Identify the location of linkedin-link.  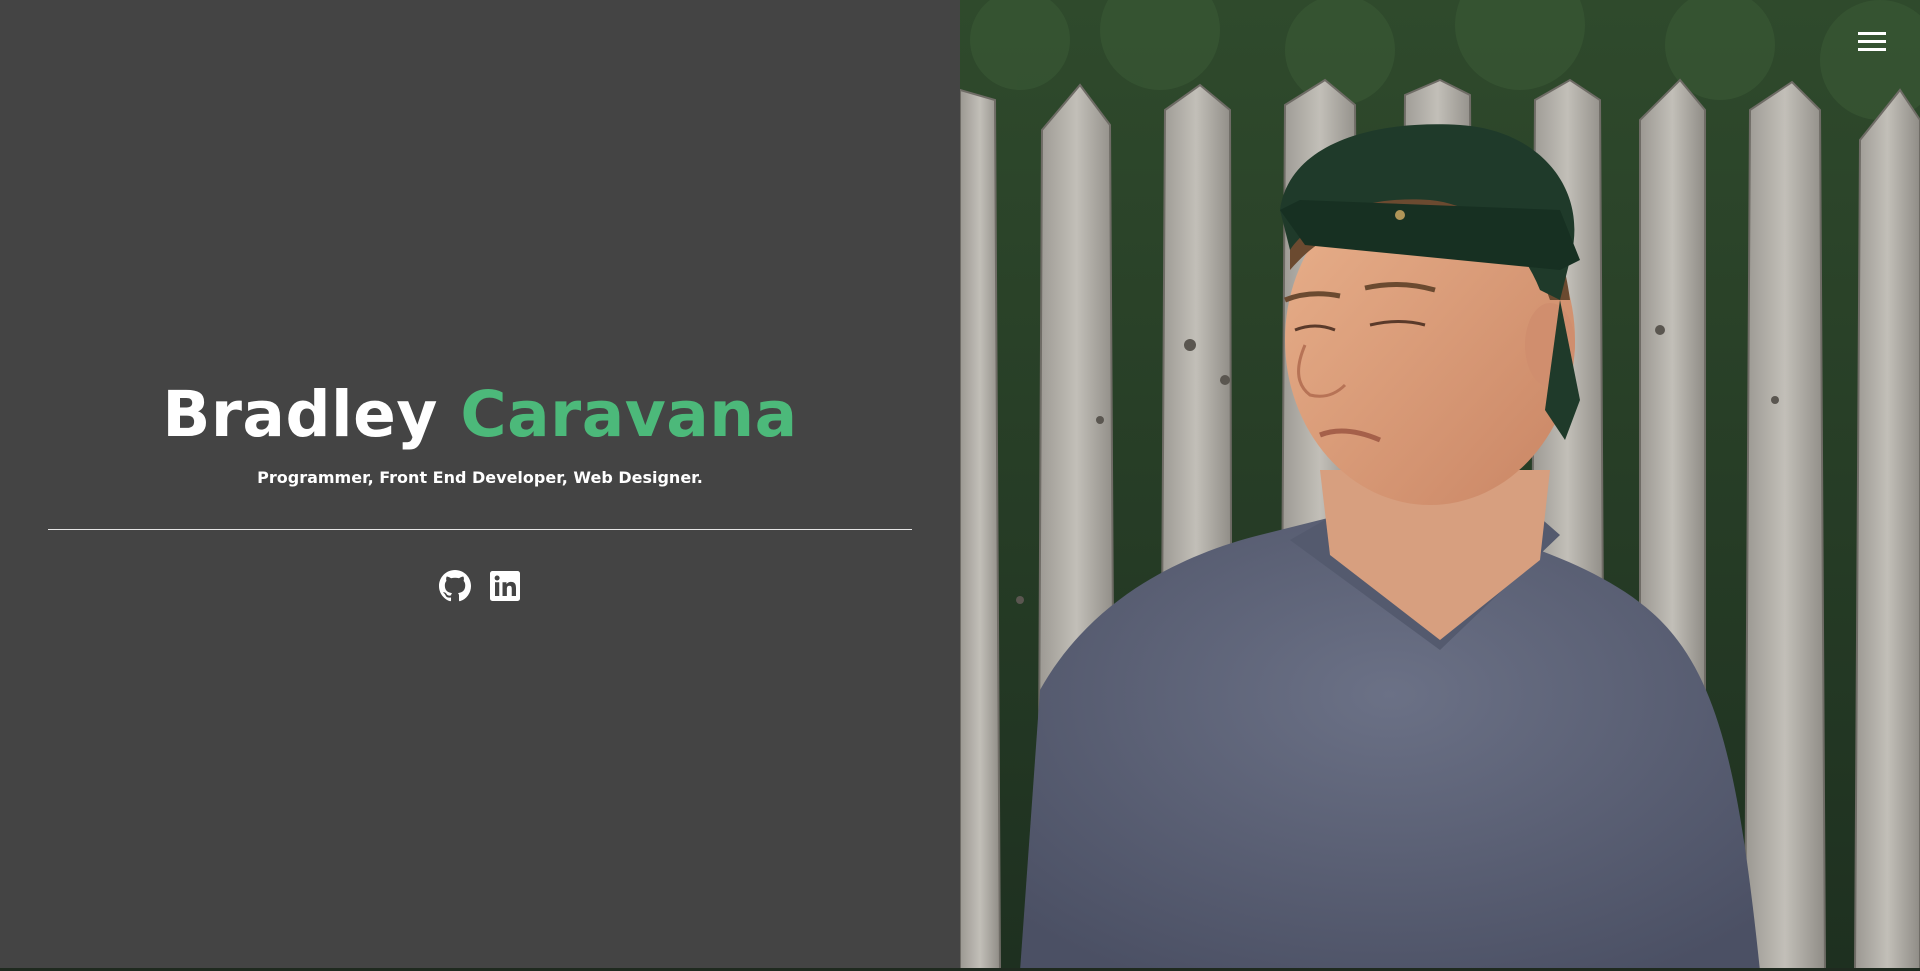
(505, 586).